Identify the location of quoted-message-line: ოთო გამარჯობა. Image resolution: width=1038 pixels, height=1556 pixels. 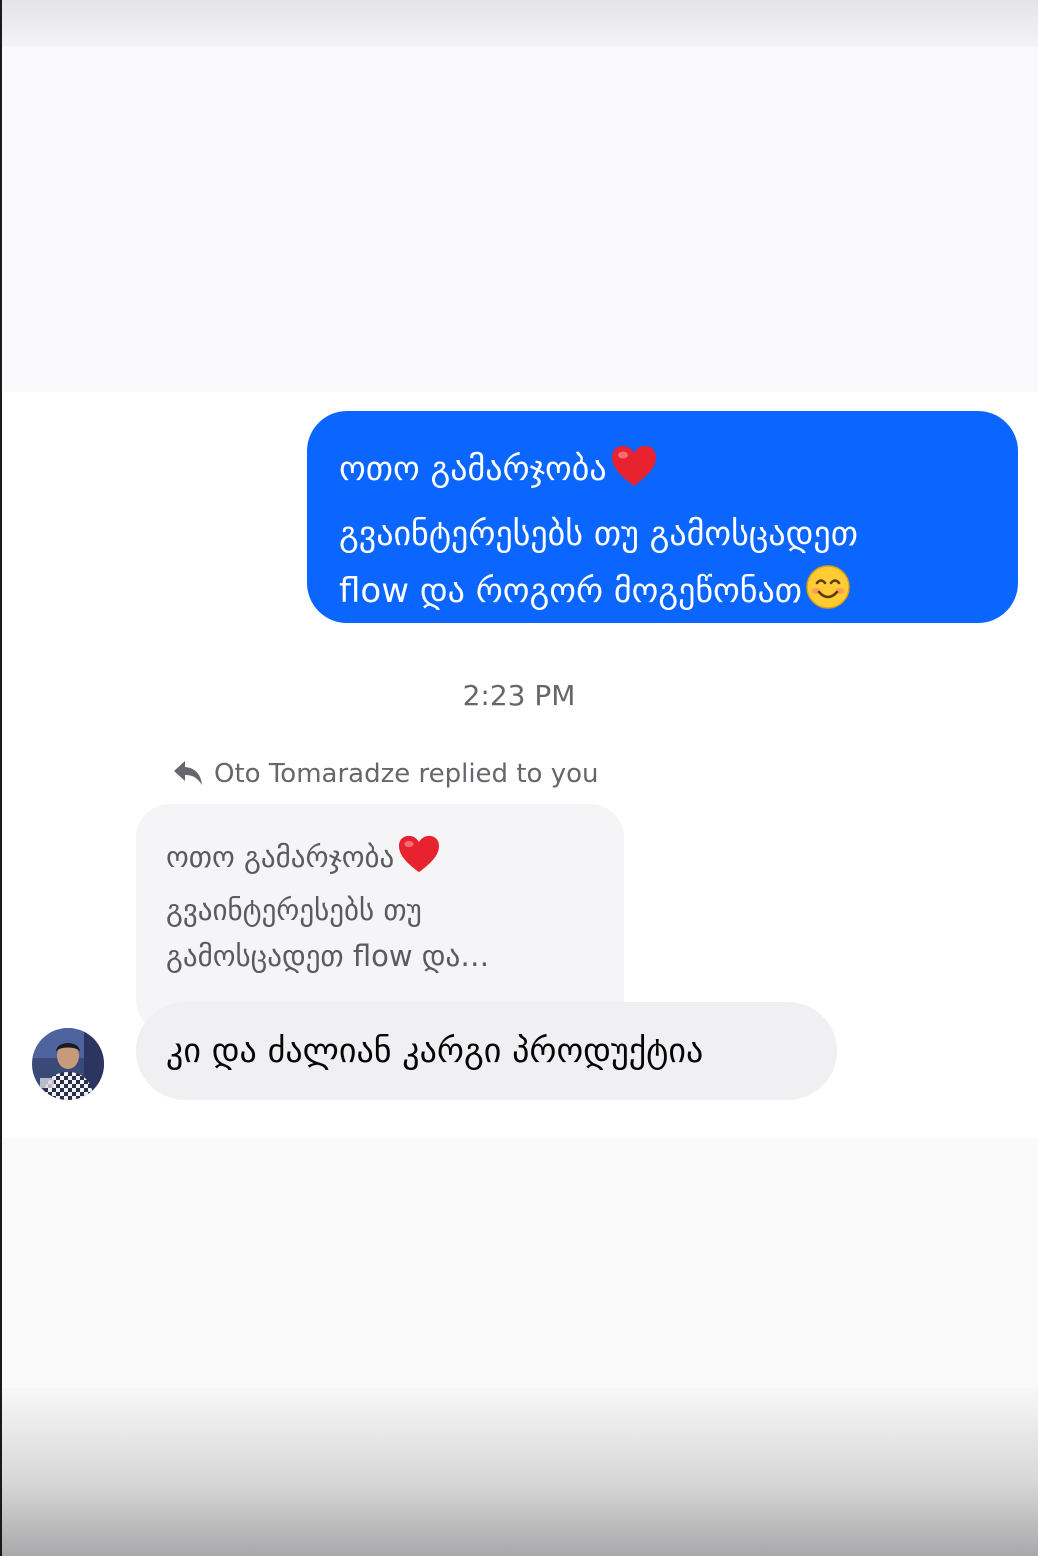
(385, 860).